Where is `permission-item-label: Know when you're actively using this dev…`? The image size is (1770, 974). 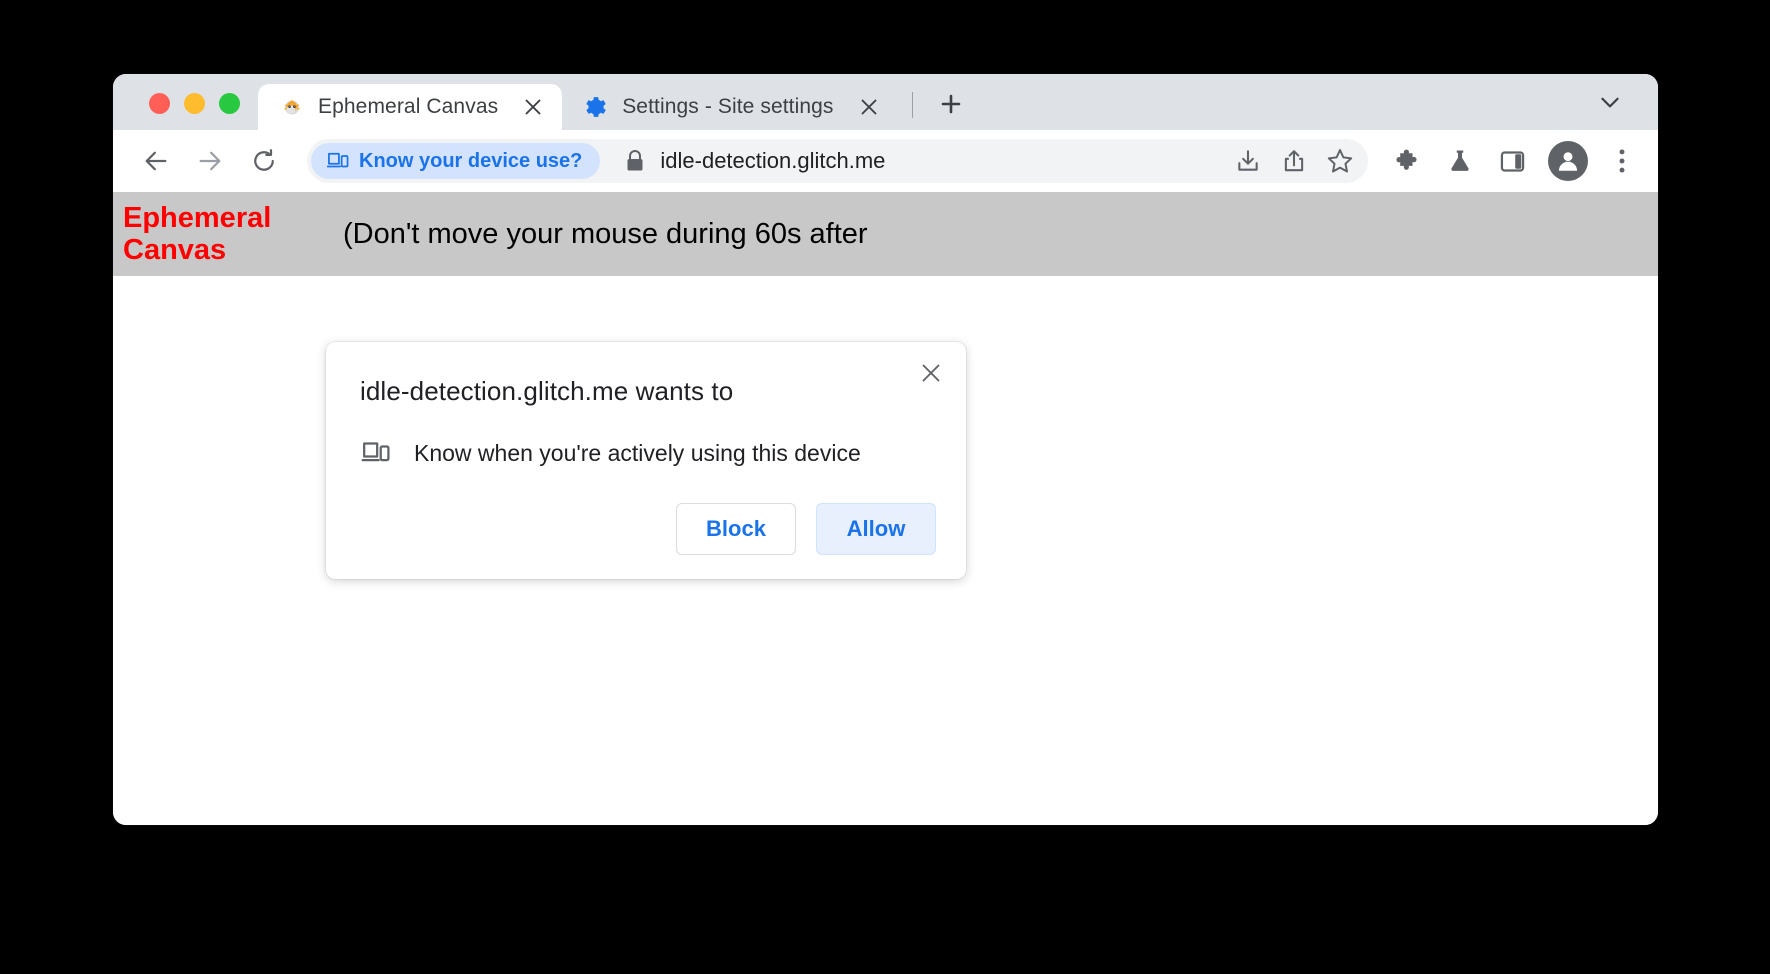 permission-item-label: Know when you're actively using this dev… is located at coordinates (637, 452).